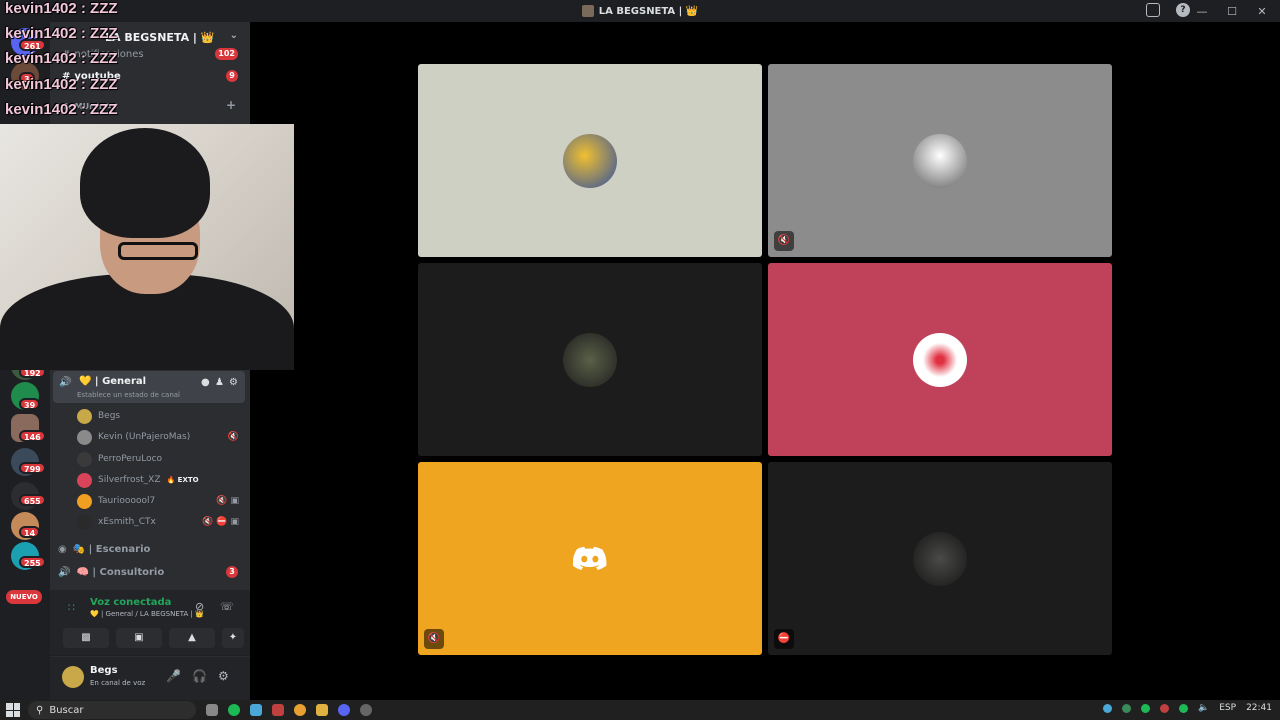 The image size is (1280, 720). What do you see at coordinates (233, 437) in the screenshot?
I see `mute-icon: 🔇` at bounding box center [233, 437].